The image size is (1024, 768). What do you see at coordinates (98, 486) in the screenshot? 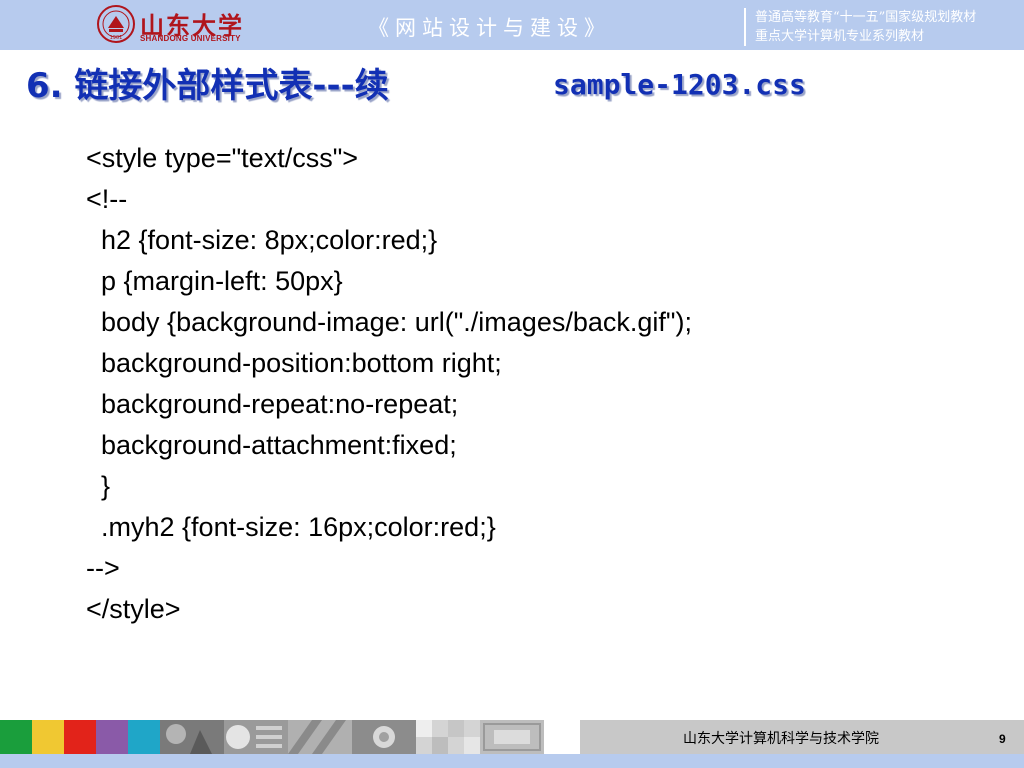
I see `code-line: }` at bounding box center [98, 486].